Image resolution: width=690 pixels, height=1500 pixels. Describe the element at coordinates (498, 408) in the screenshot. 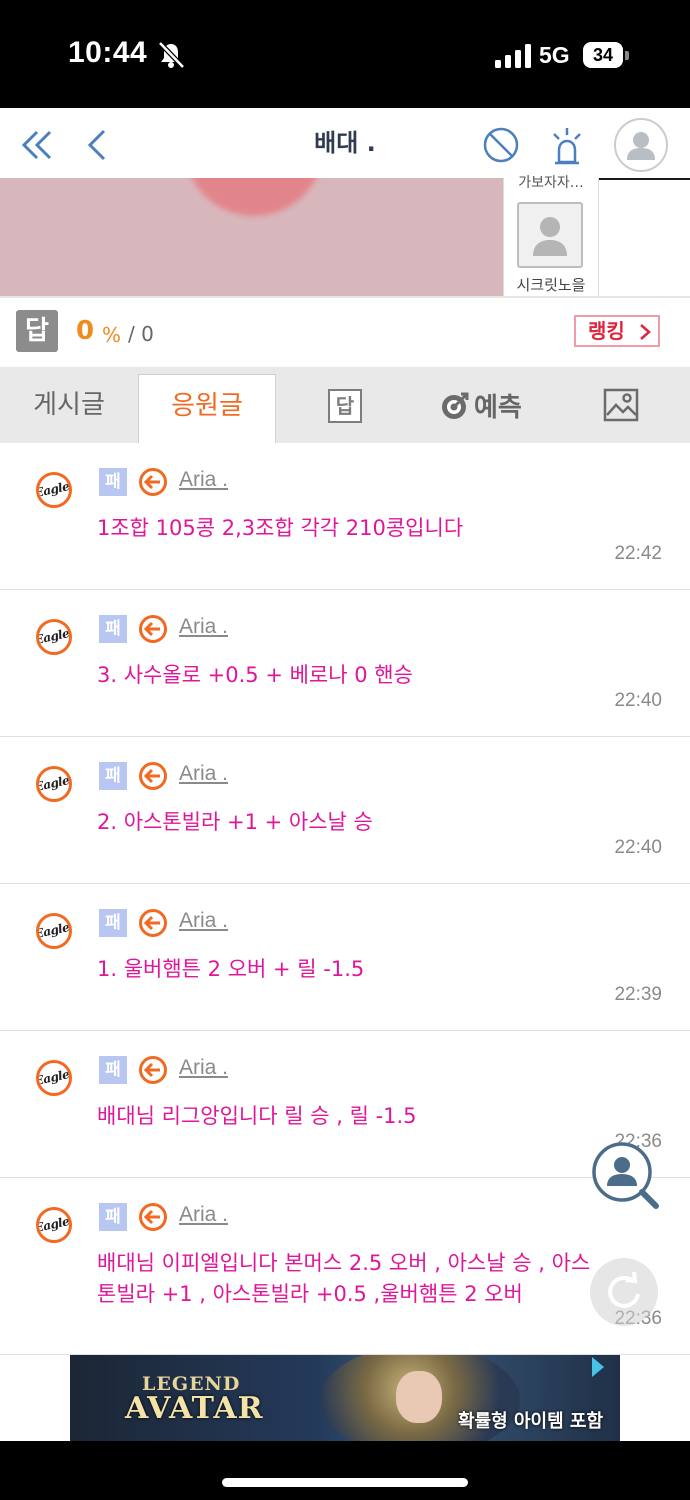

I see `tab-predict-label: 예측` at that location.